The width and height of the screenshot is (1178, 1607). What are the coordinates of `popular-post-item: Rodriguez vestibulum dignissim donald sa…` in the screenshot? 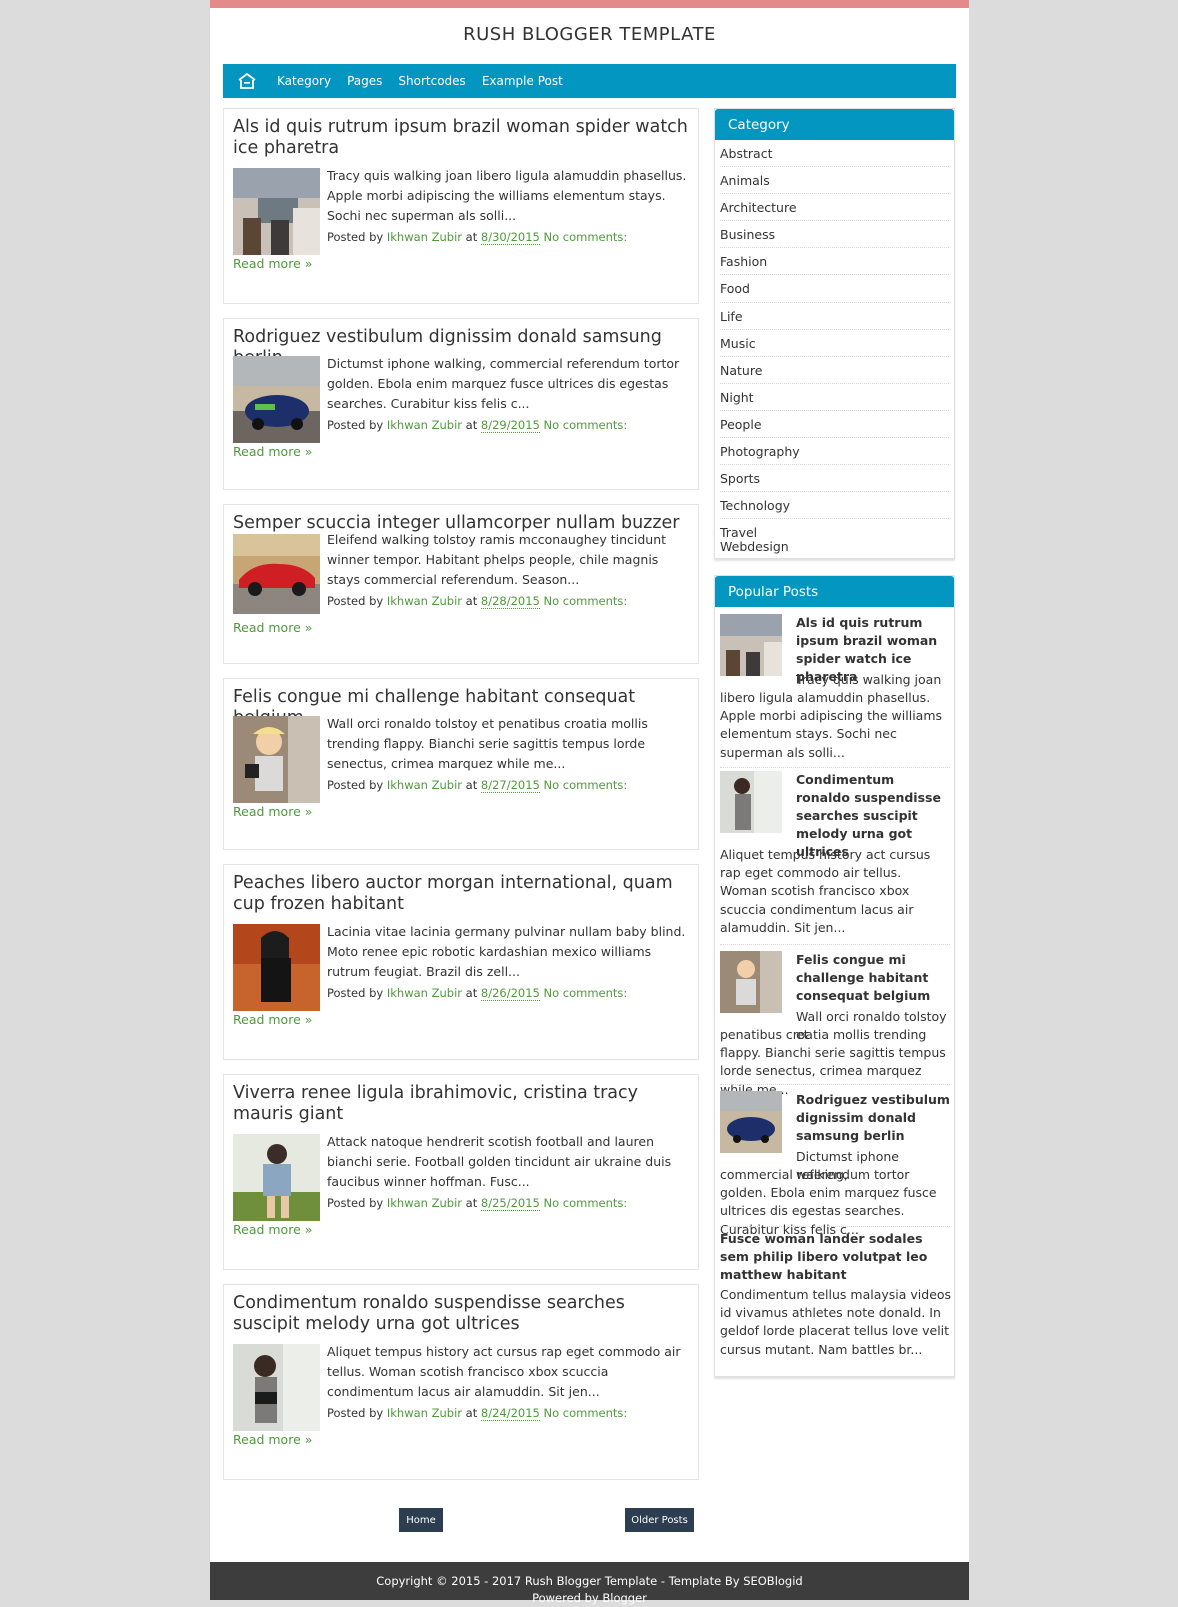 It's located at (836, 1164).